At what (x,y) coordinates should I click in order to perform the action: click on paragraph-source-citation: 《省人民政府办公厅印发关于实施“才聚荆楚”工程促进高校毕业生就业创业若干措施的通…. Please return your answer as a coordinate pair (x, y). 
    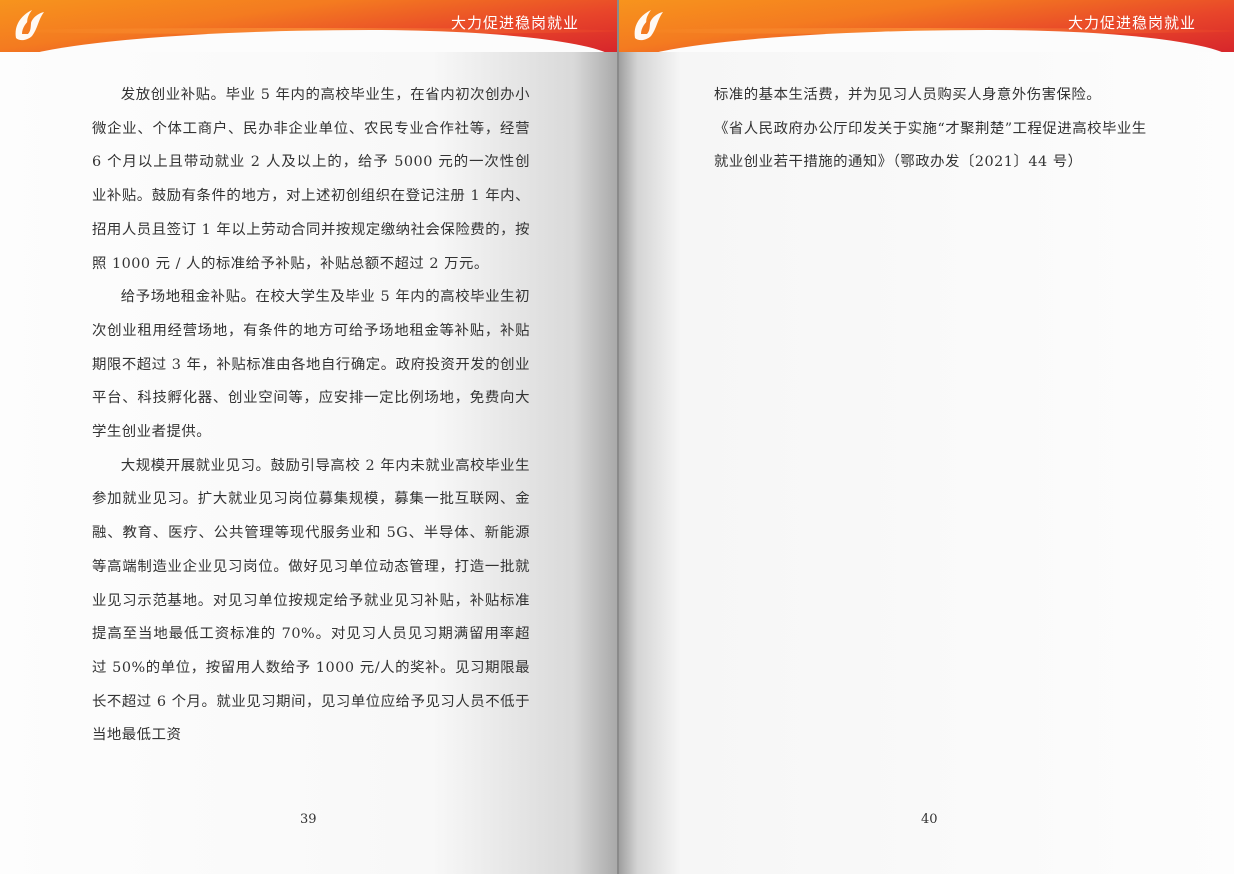
    Looking at the image, I should click on (930, 145).